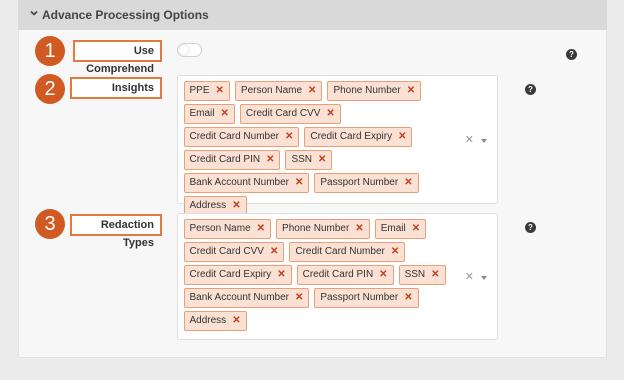 This screenshot has width=624, height=380. Describe the element at coordinates (199, 90) in the screenshot. I see `tag-label: PPE` at that location.